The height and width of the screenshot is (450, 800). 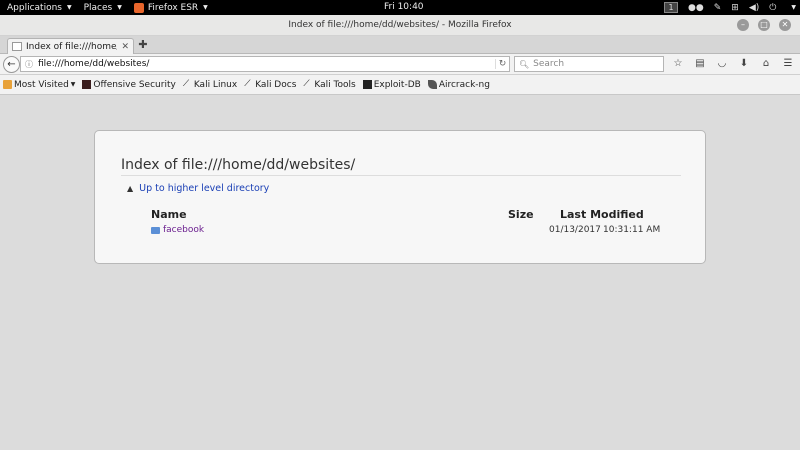 I want to click on tab-strip: Index of file:///home/... ✕ ✚, so click(x=400, y=45).